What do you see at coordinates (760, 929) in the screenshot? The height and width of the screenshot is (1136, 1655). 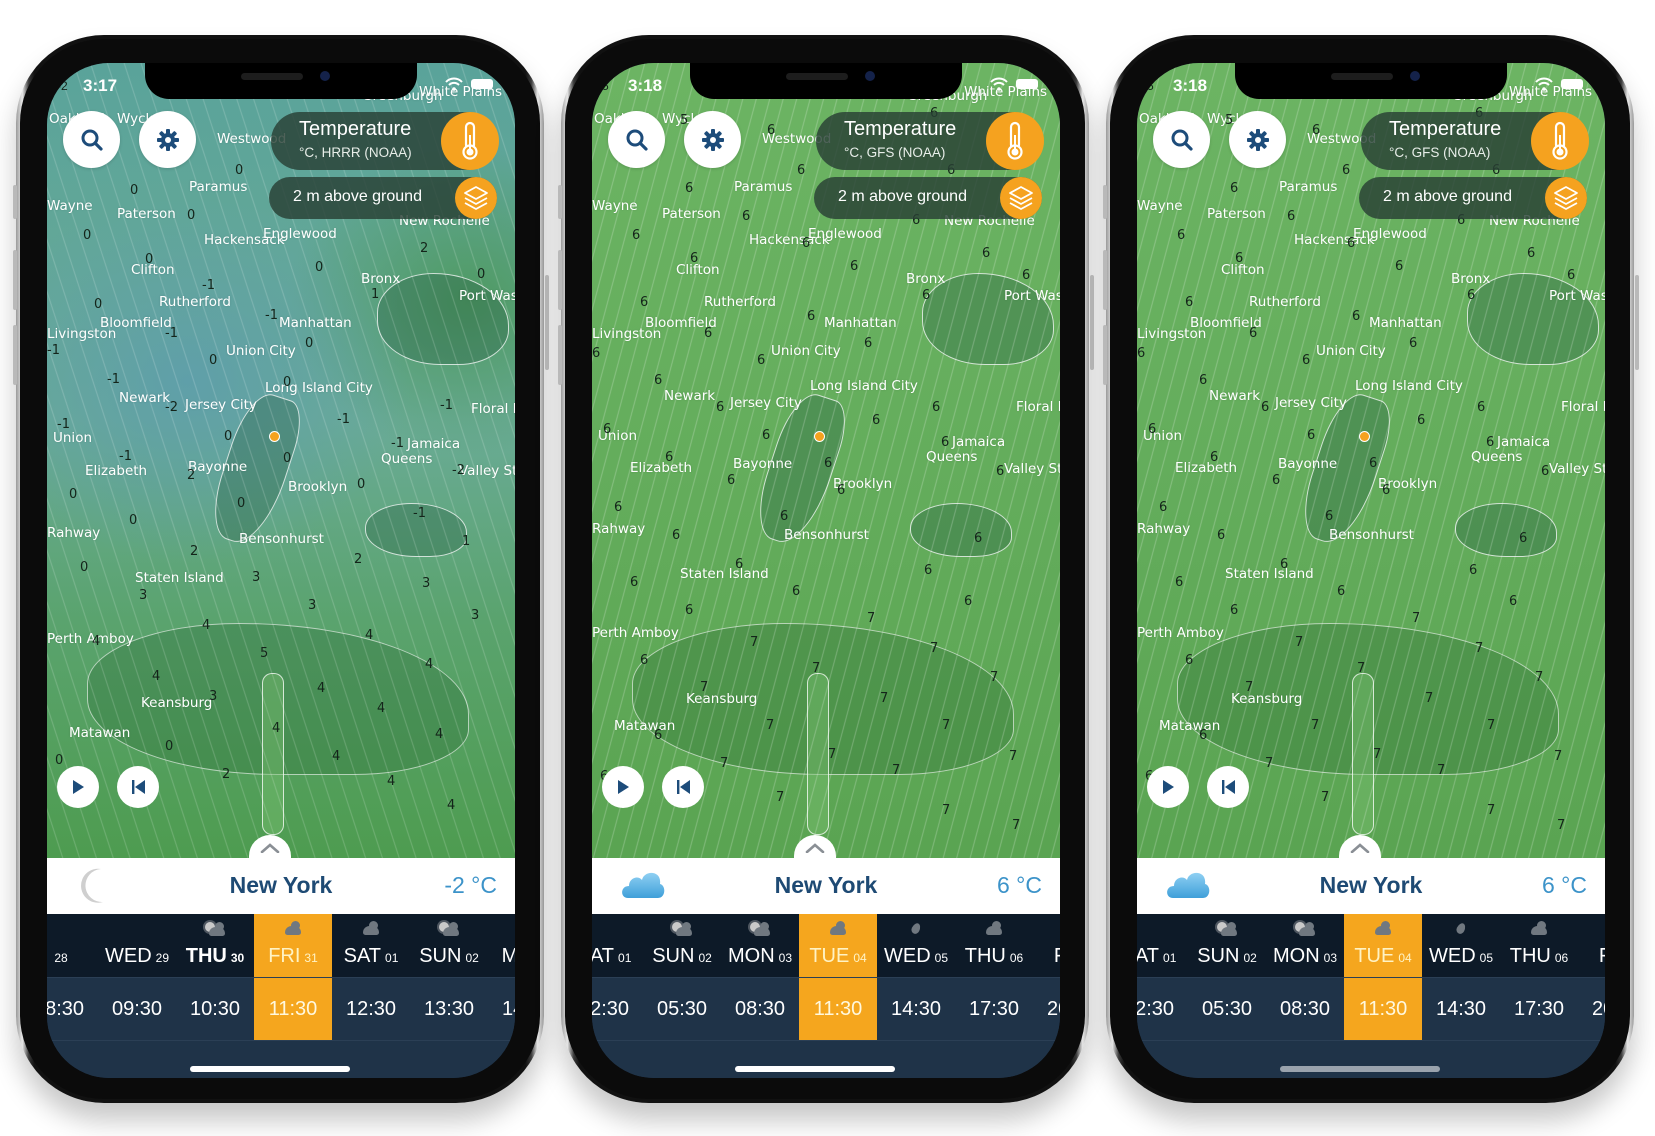 I see `partly-sunny-icon` at bounding box center [760, 929].